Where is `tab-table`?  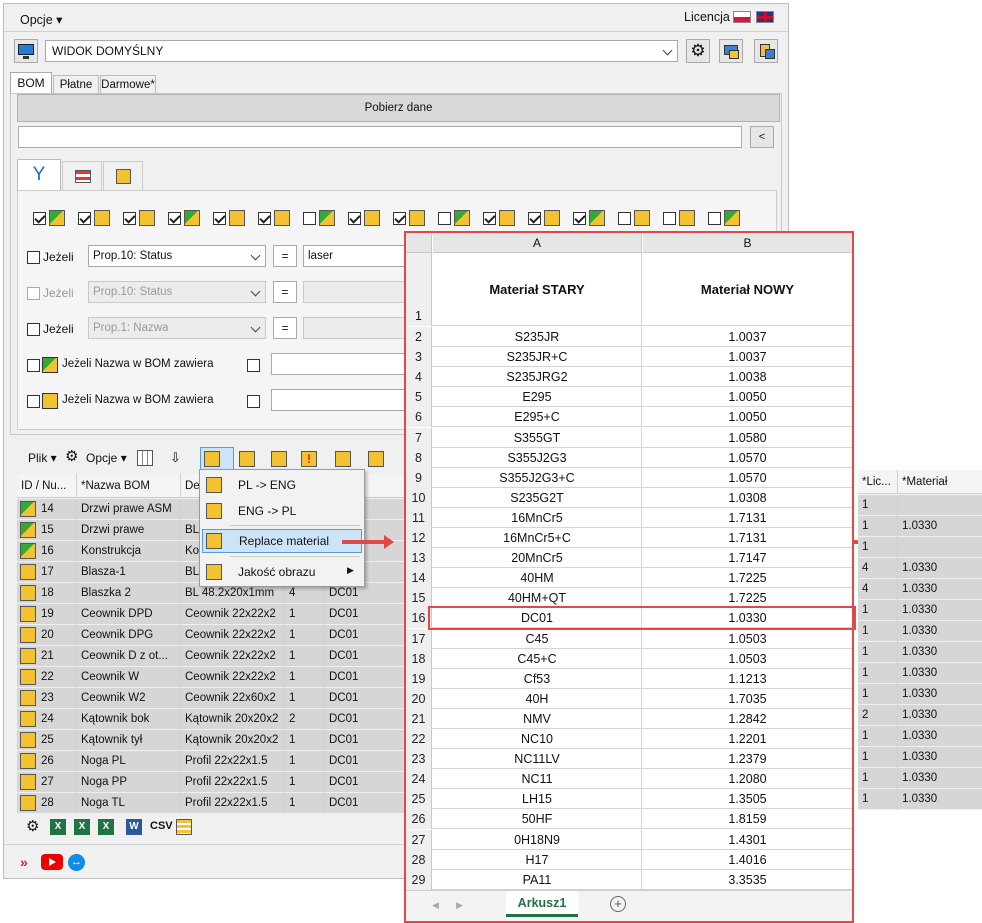 tab-table is located at coordinates (82, 176).